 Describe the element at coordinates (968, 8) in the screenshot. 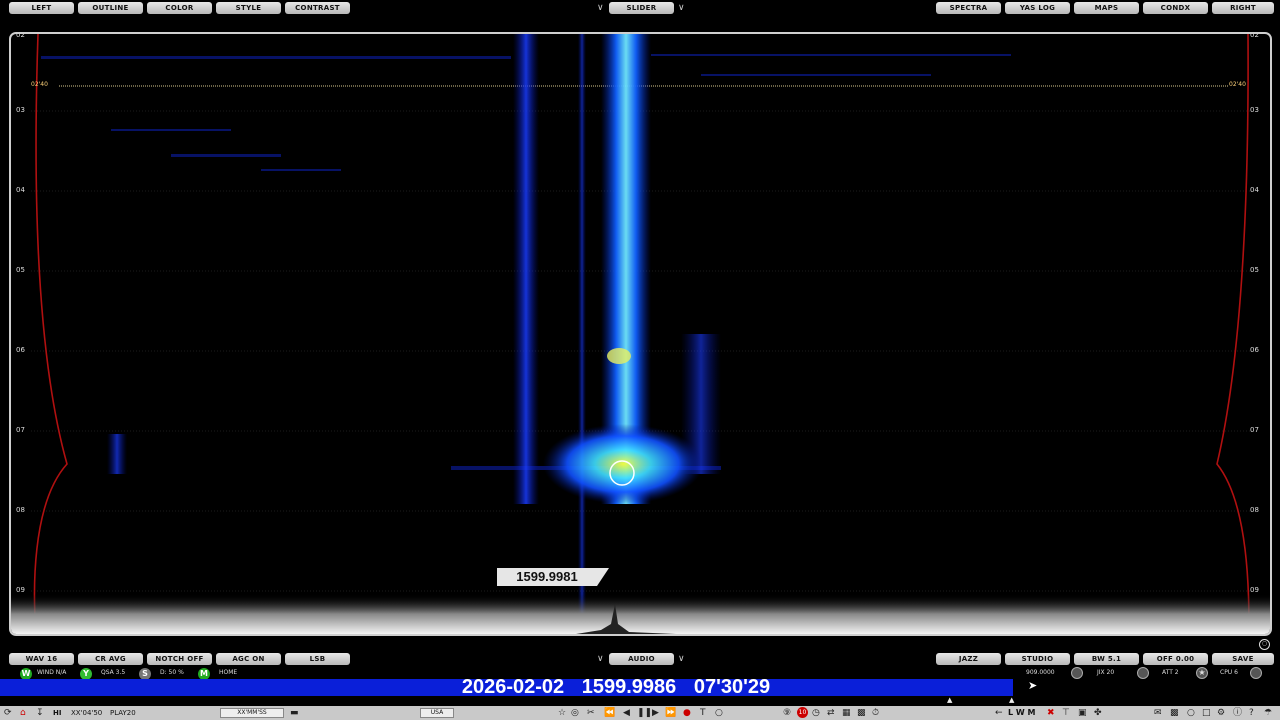

I see `spectra-button: SPECTRA` at that location.